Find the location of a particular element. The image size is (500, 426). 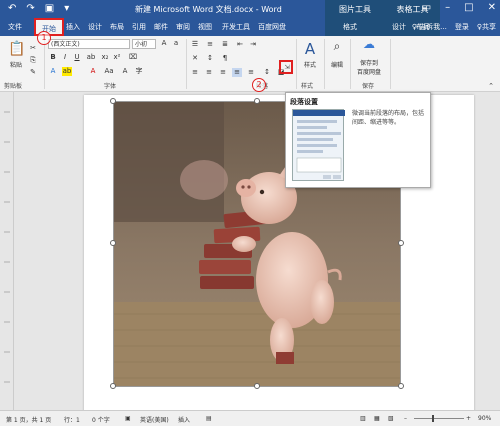

save-icon: ▣ is located at coordinates (49, 8).